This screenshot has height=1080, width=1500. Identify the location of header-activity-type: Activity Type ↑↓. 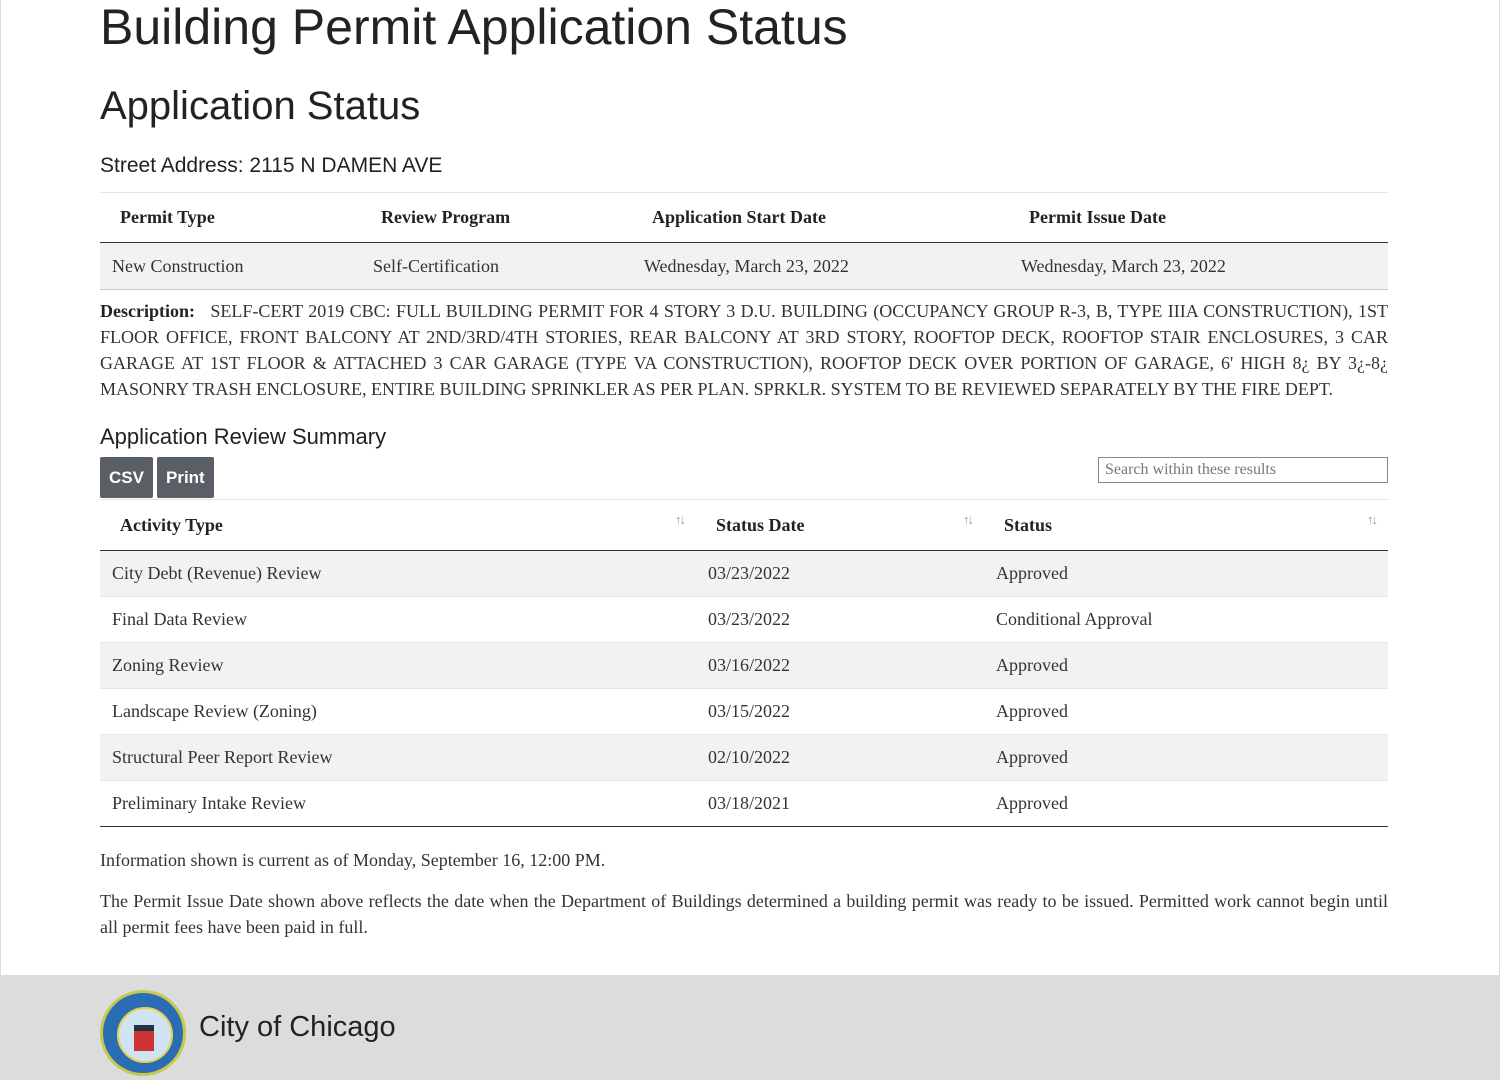
(398, 525).